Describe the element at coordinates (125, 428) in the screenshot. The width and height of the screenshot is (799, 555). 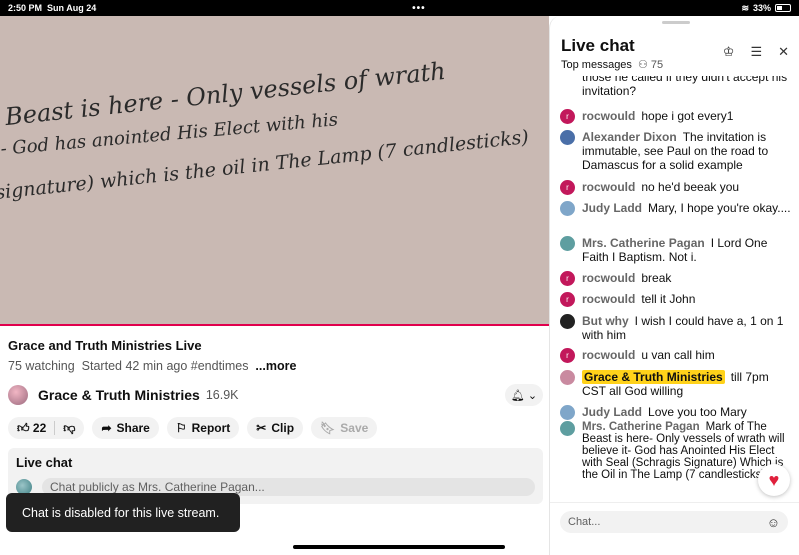
I see `share-button: ➦ Share` at that location.